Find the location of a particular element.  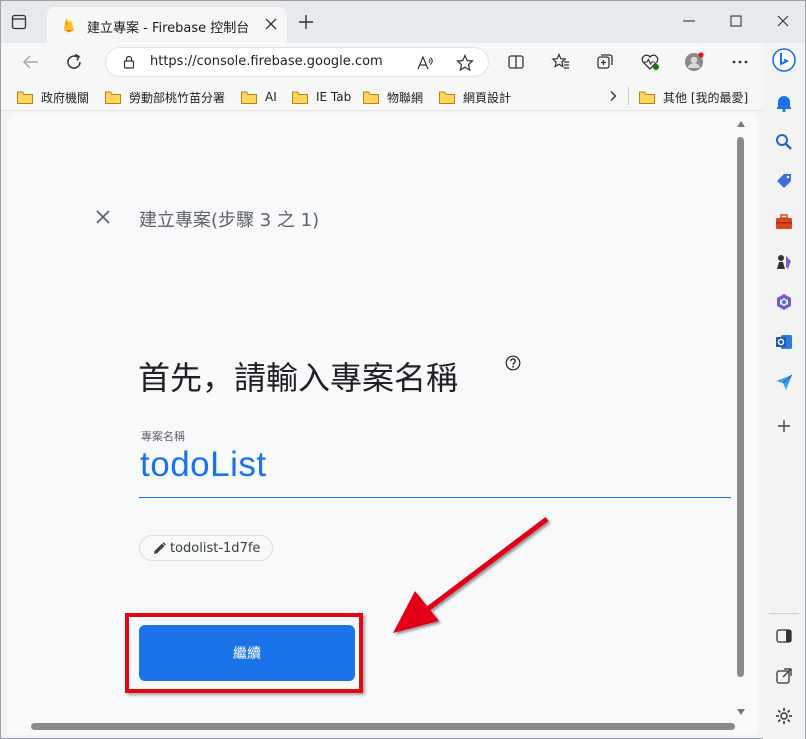

input-underline is located at coordinates (435, 497).